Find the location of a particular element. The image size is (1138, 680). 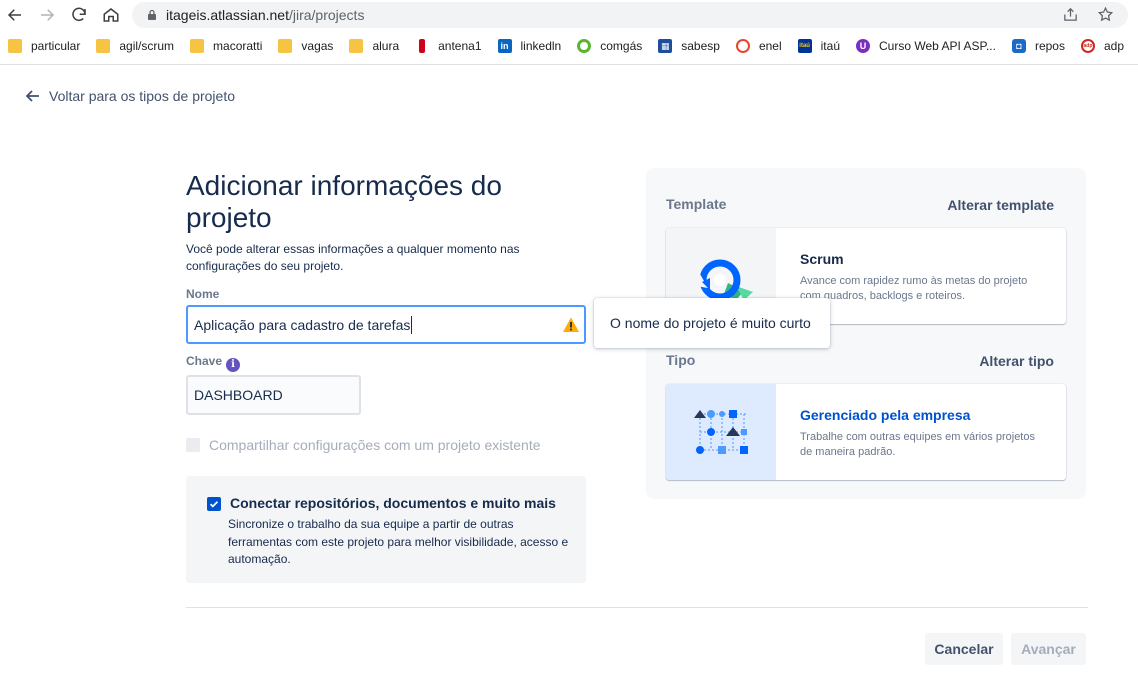

bookmark-repos: ◘ repos is located at coordinates (1038, 46).